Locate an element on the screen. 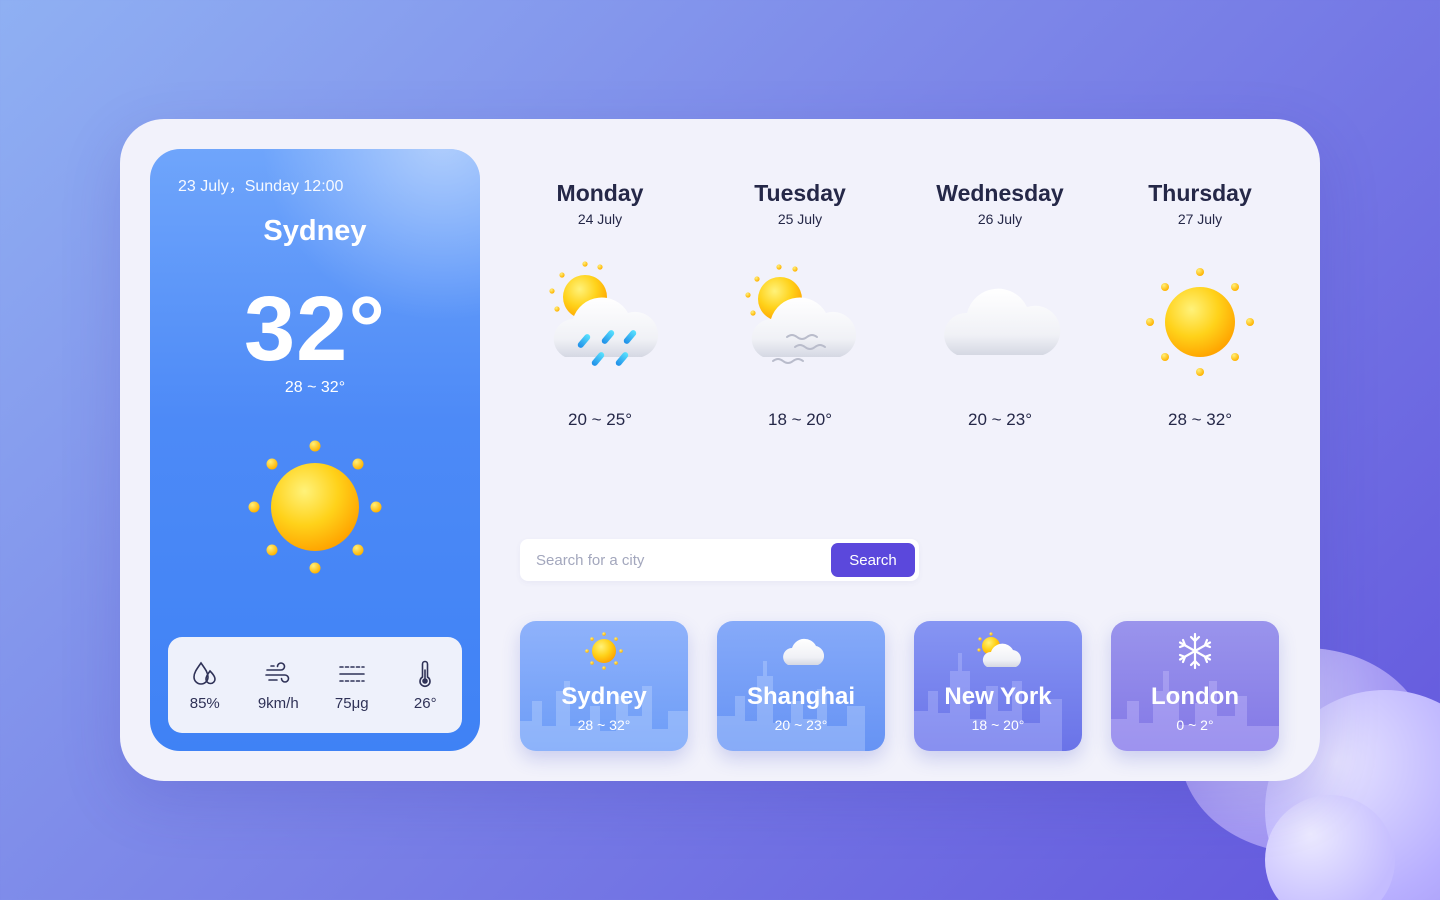 This screenshot has height=900, width=1440. forecast-temperature-range: 18 ~ 20° is located at coordinates (800, 419).